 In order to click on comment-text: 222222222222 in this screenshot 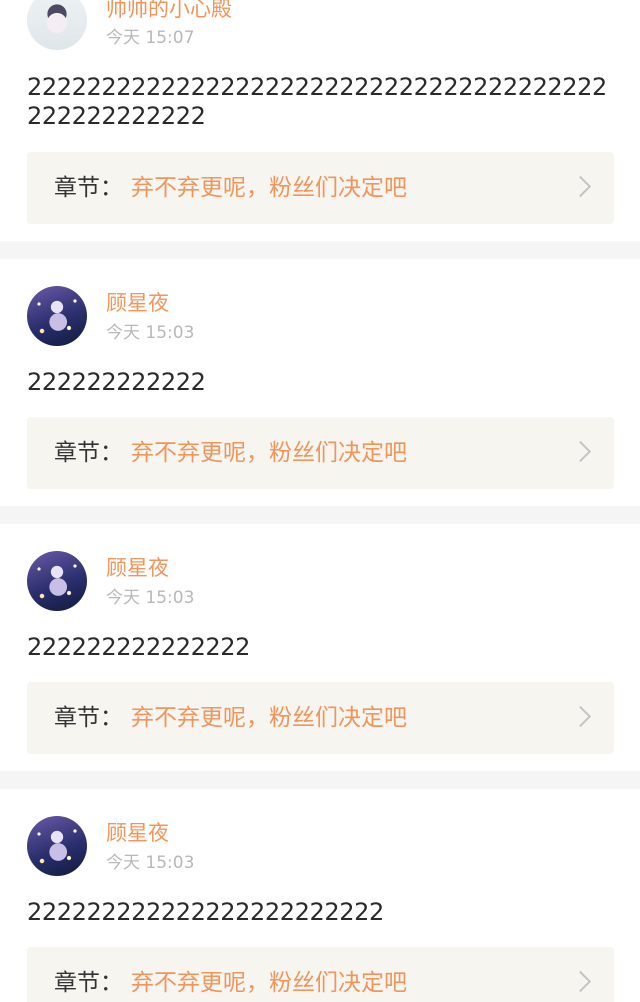, I will do `click(116, 382)`.